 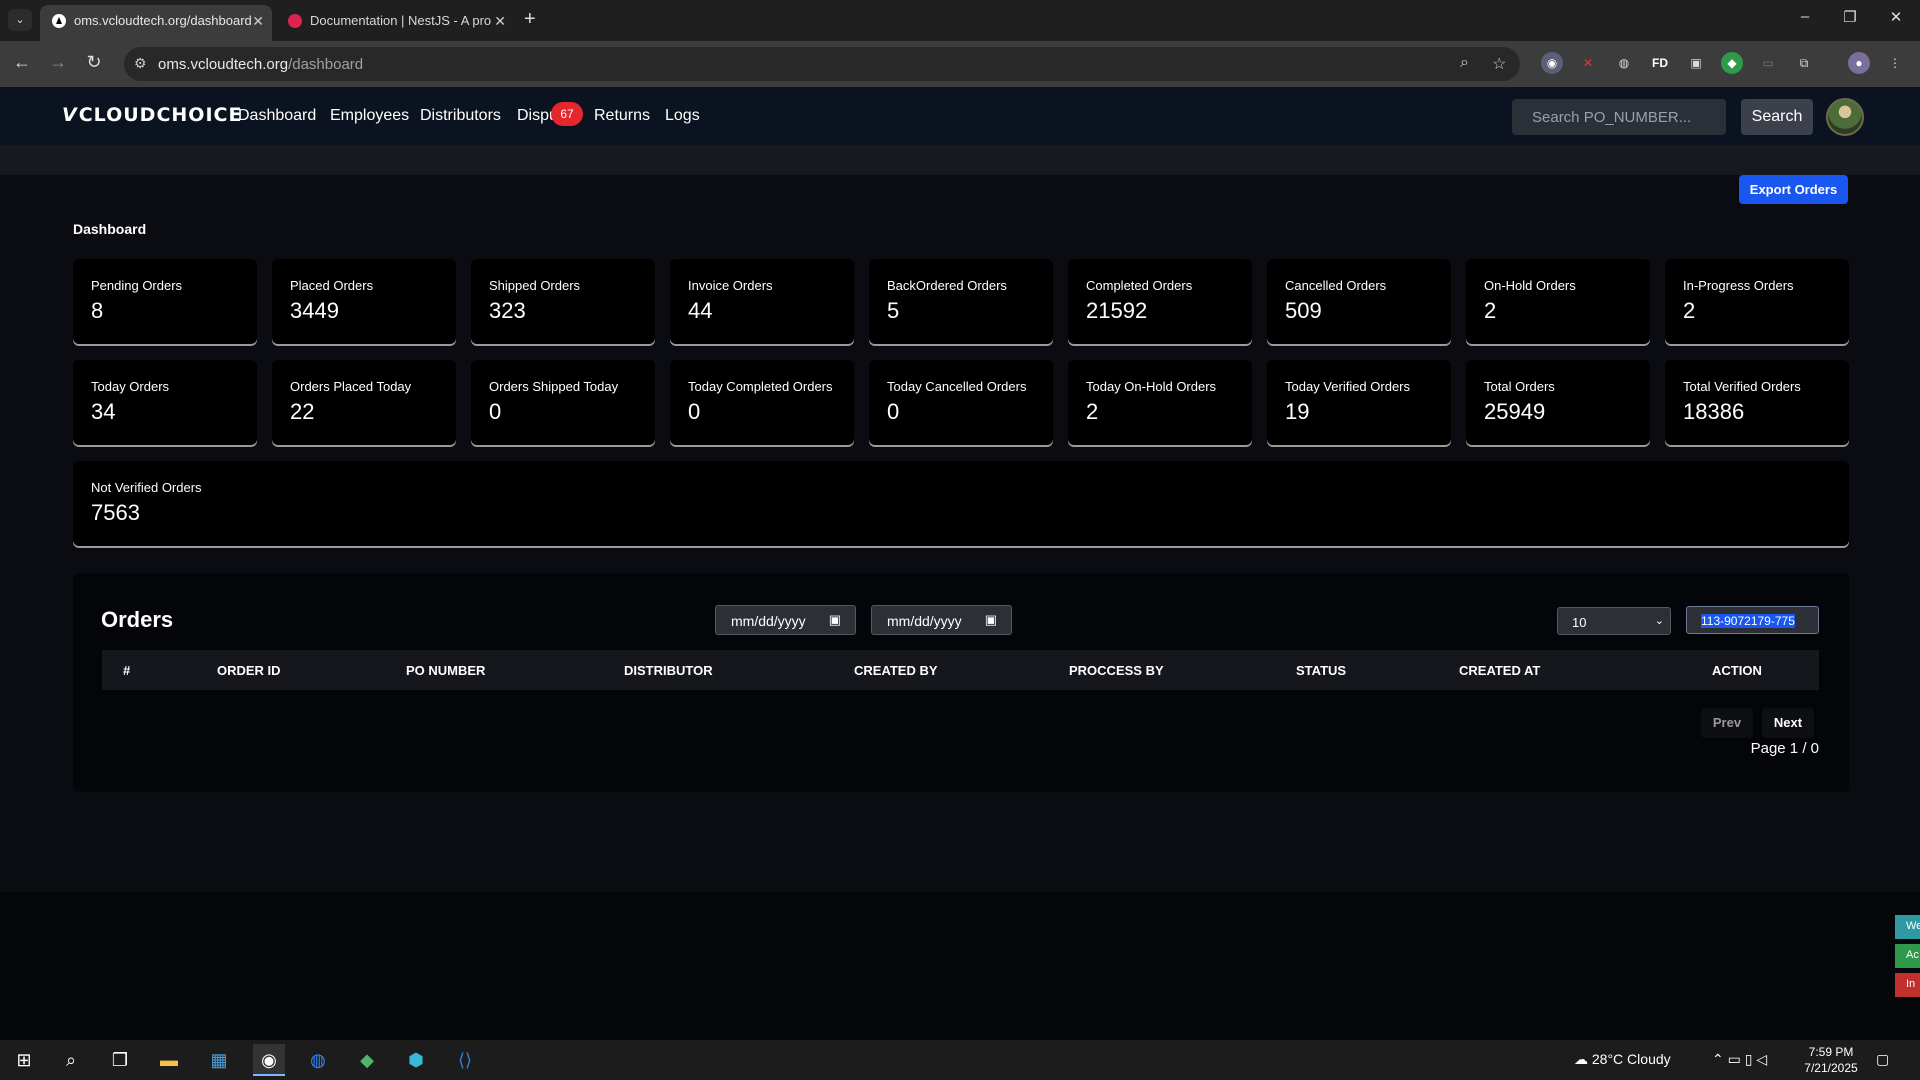 What do you see at coordinates (1831, 1060) in the screenshot?
I see `taskbar-clock: 7:59 PM 7/21/2025` at bounding box center [1831, 1060].